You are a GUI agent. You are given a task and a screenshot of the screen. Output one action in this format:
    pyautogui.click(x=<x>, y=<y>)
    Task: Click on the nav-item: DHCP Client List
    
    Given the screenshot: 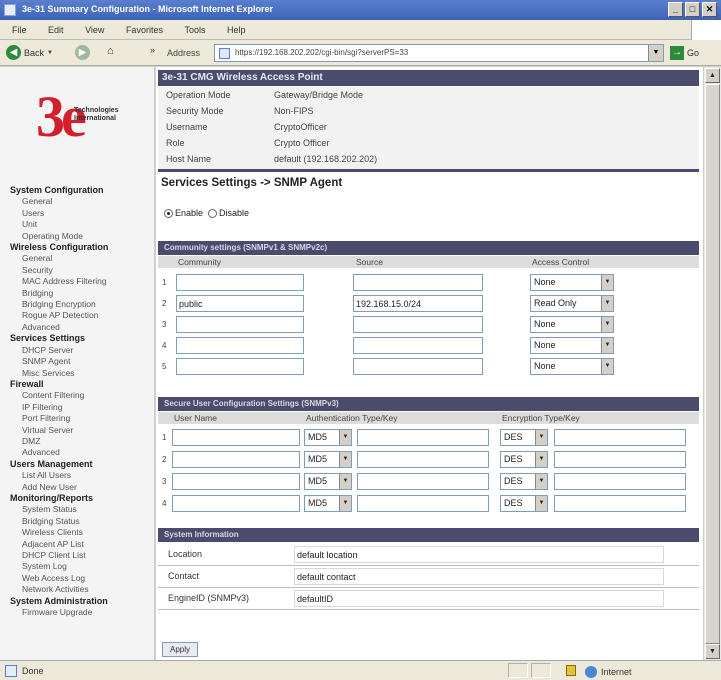 What is the action you would take?
    pyautogui.click(x=80, y=555)
    